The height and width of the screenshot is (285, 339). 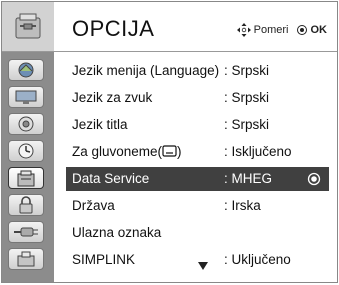 What do you see at coordinates (26, 151) in the screenshot?
I see `time-icon` at bounding box center [26, 151].